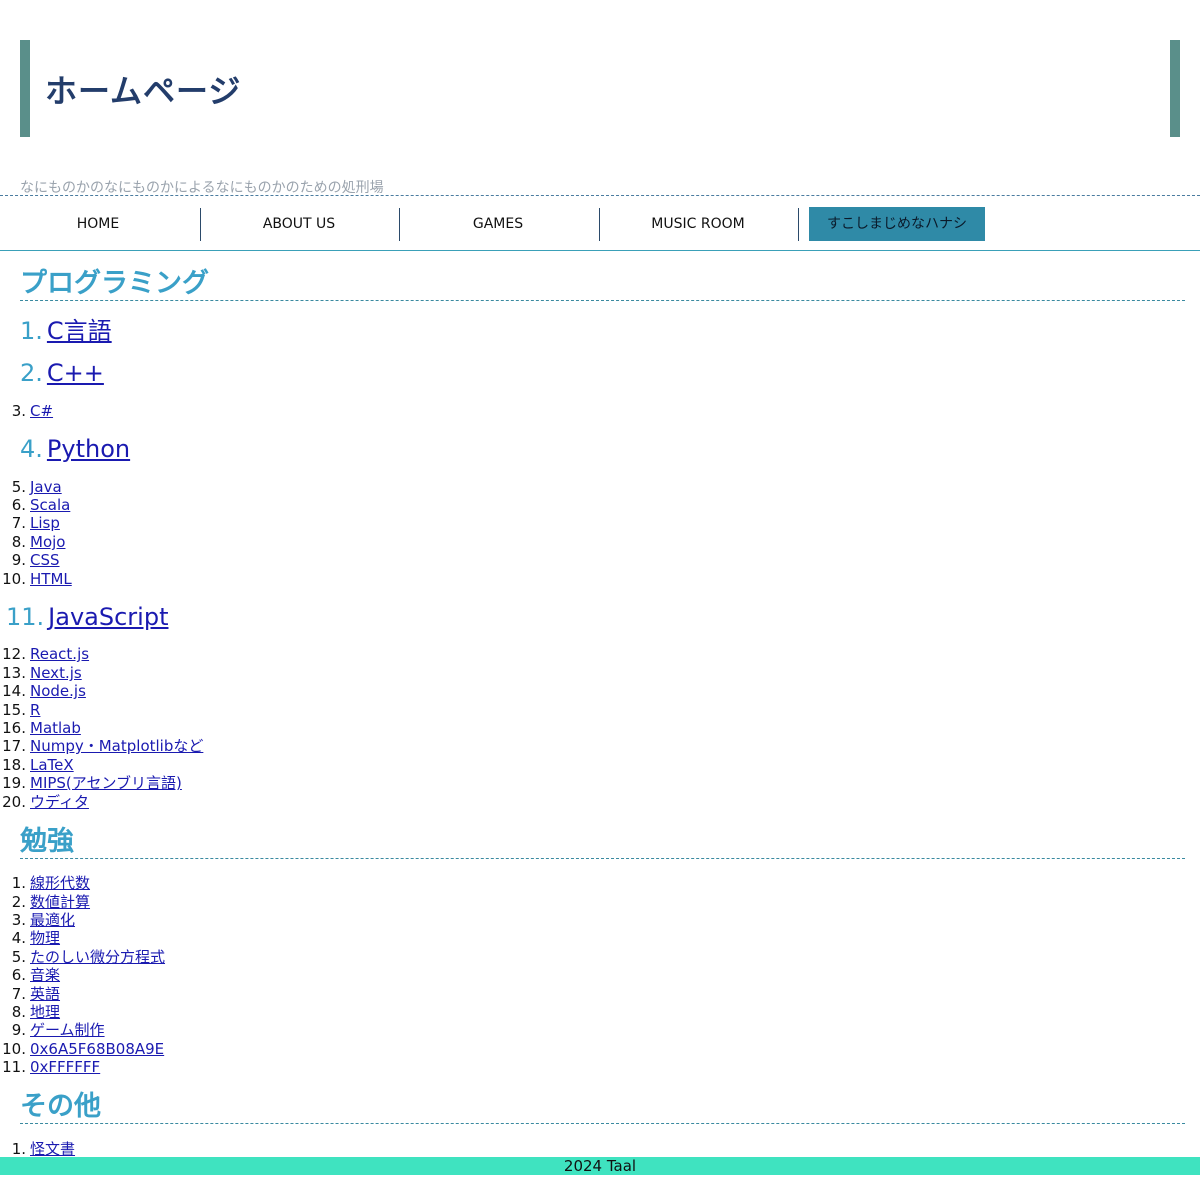  Describe the element at coordinates (14, 746) in the screenshot. I see `list-number: 17.` at that location.